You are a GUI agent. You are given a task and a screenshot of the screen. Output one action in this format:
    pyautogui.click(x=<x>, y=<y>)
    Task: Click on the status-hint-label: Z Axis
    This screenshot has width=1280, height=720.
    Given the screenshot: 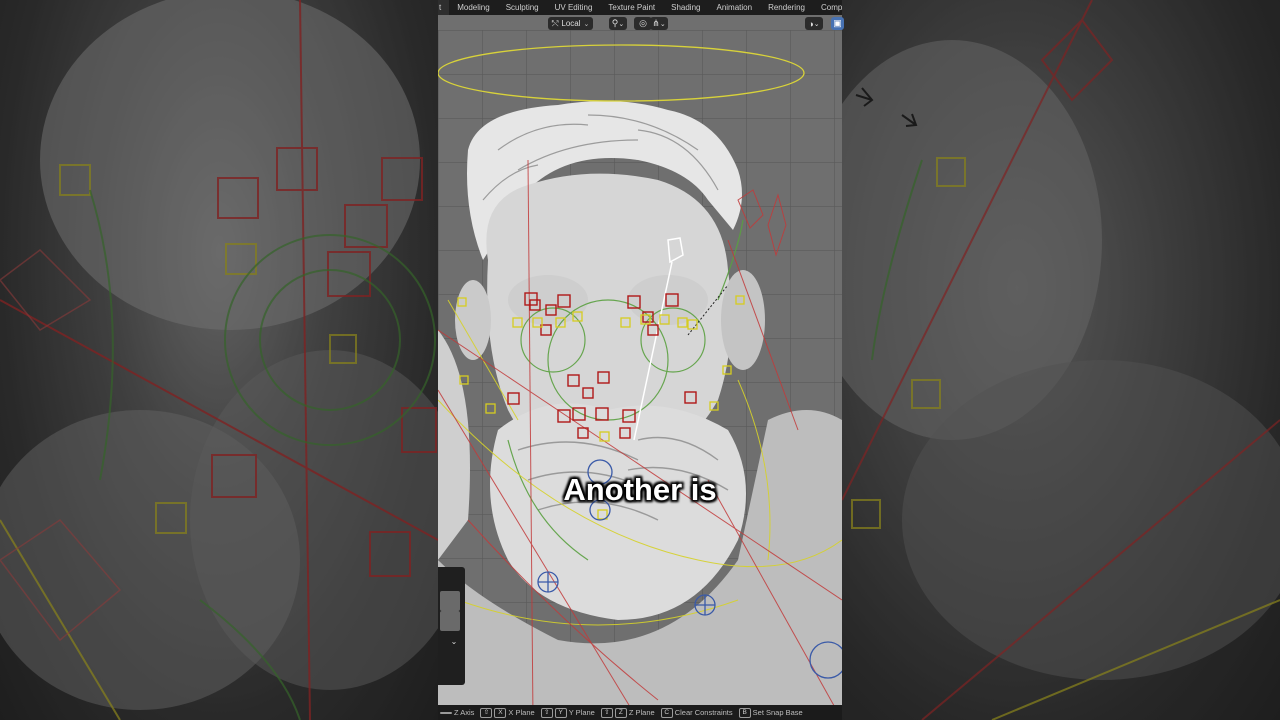 What is the action you would take?
    pyautogui.click(x=464, y=712)
    